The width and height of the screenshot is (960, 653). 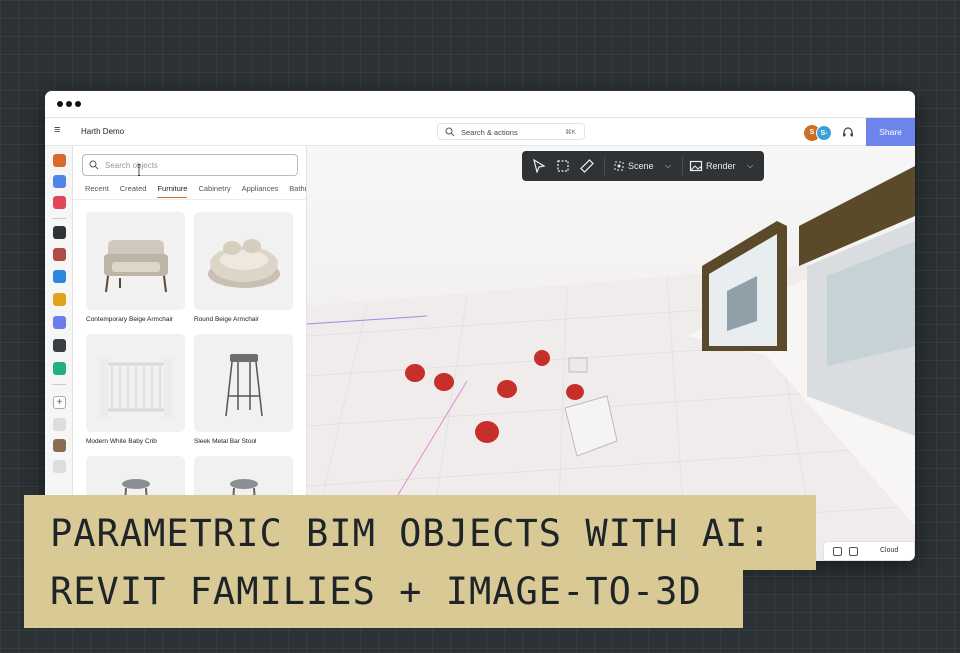 I want to click on viewport-footer: Cloud, so click(x=869, y=551).